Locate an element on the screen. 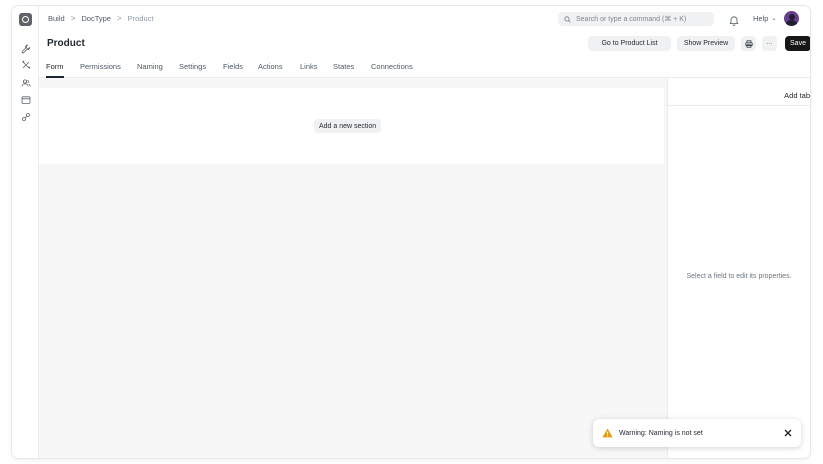 The height and width of the screenshot is (464, 823). go-to-list-button: Go to Product List is located at coordinates (629, 43).